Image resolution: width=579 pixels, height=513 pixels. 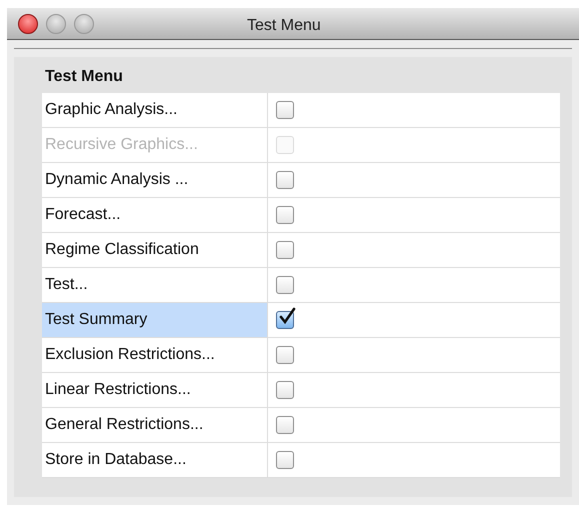 I want to click on zoom-icon, so click(x=84, y=24).